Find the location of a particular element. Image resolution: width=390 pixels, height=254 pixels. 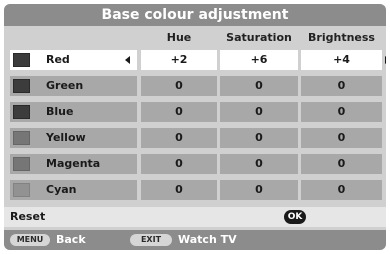

row-label: Blue is located at coordinates (60, 111).